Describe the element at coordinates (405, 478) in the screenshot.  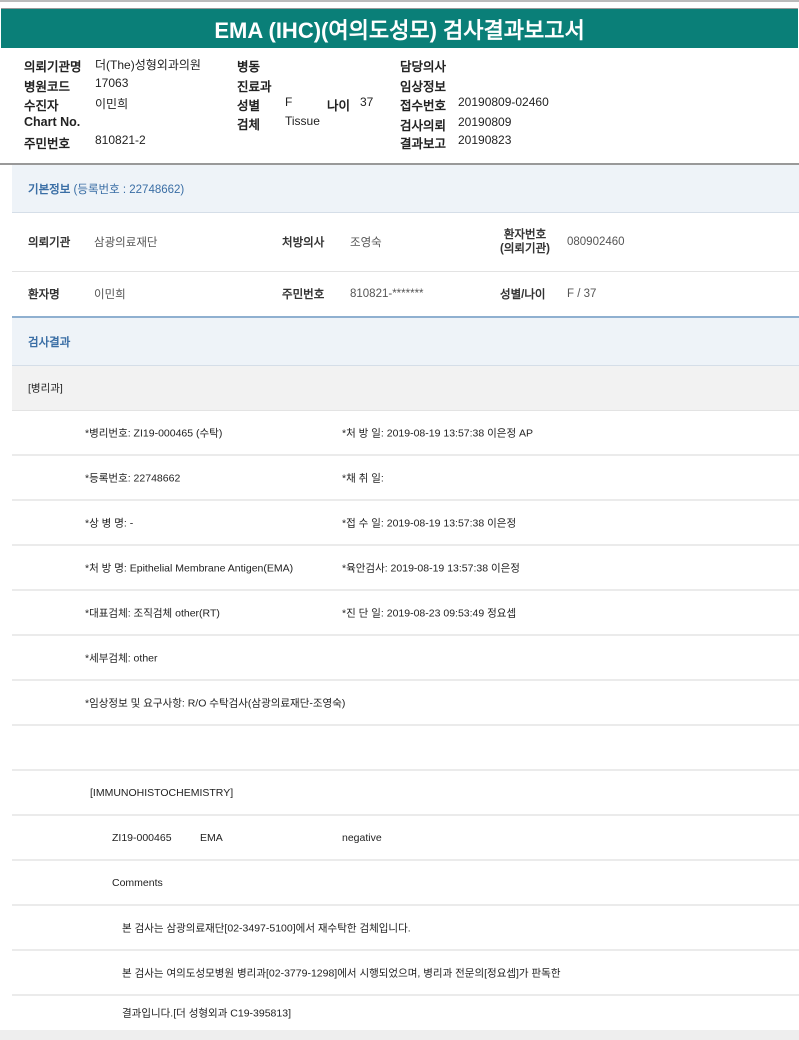
I see `result-row: *등록번호: 22748662 *채 취 일:` at that location.